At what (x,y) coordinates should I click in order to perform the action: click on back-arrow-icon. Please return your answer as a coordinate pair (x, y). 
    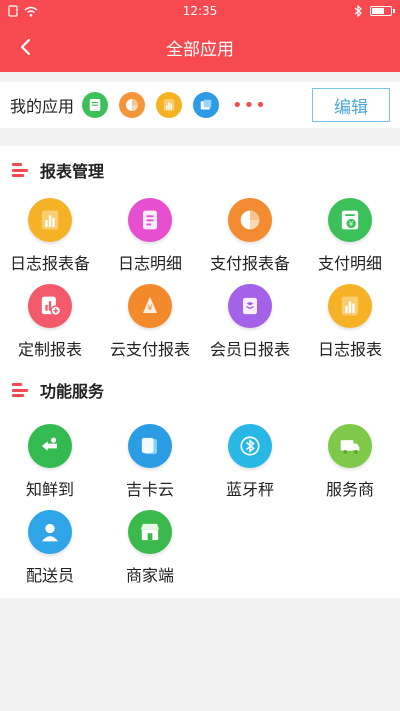
    Looking at the image, I should click on (25, 47).